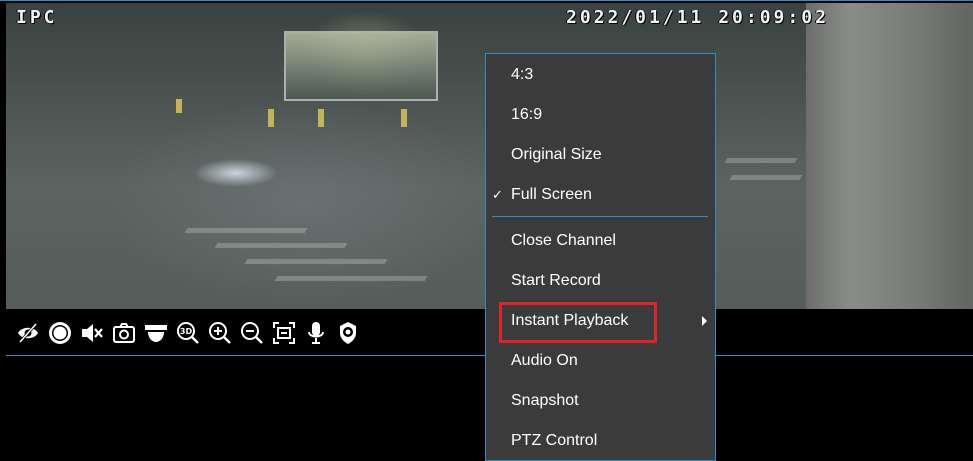 Image resolution: width=973 pixels, height=461 pixels. Describe the element at coordinates (551, 194) in the screenshot. I see `menu-item-label: Full Screen` at that location.